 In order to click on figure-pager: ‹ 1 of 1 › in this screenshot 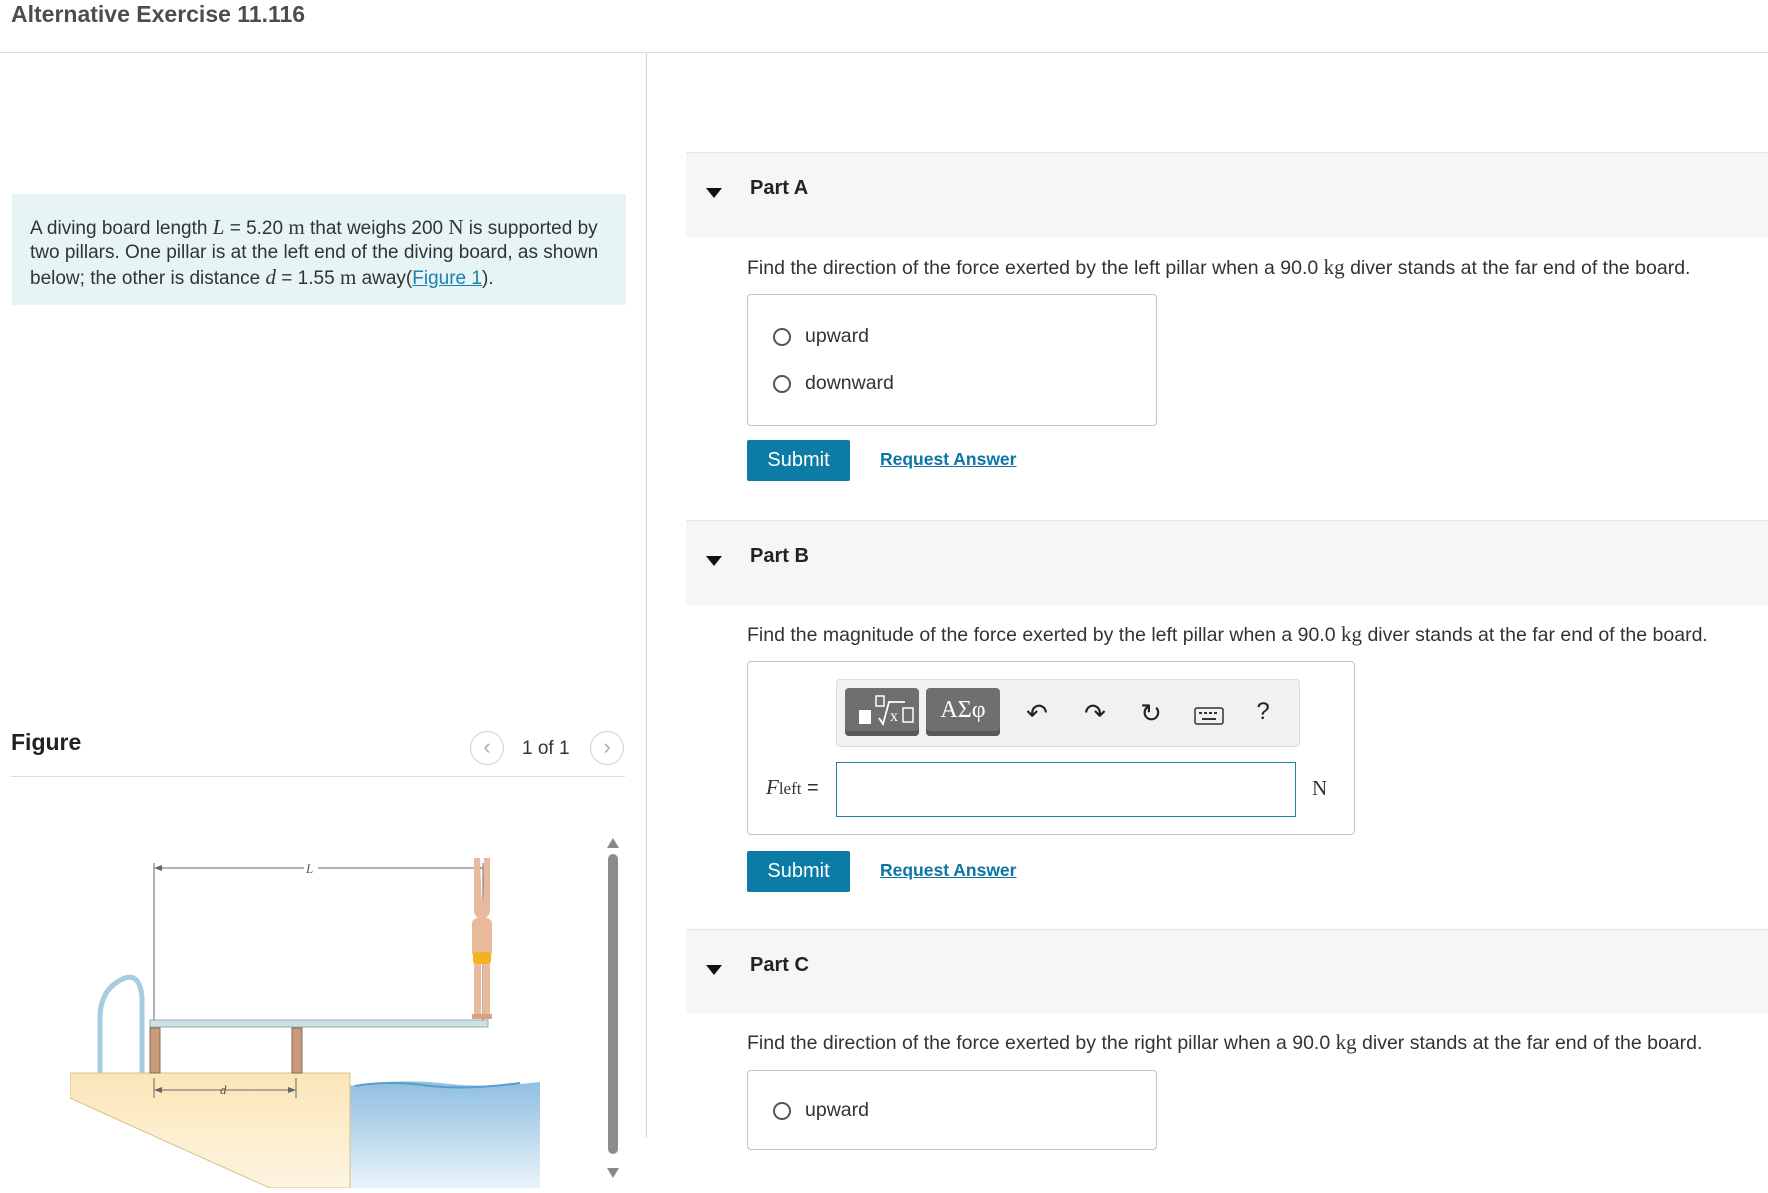, I will do `click(548, 748)`.